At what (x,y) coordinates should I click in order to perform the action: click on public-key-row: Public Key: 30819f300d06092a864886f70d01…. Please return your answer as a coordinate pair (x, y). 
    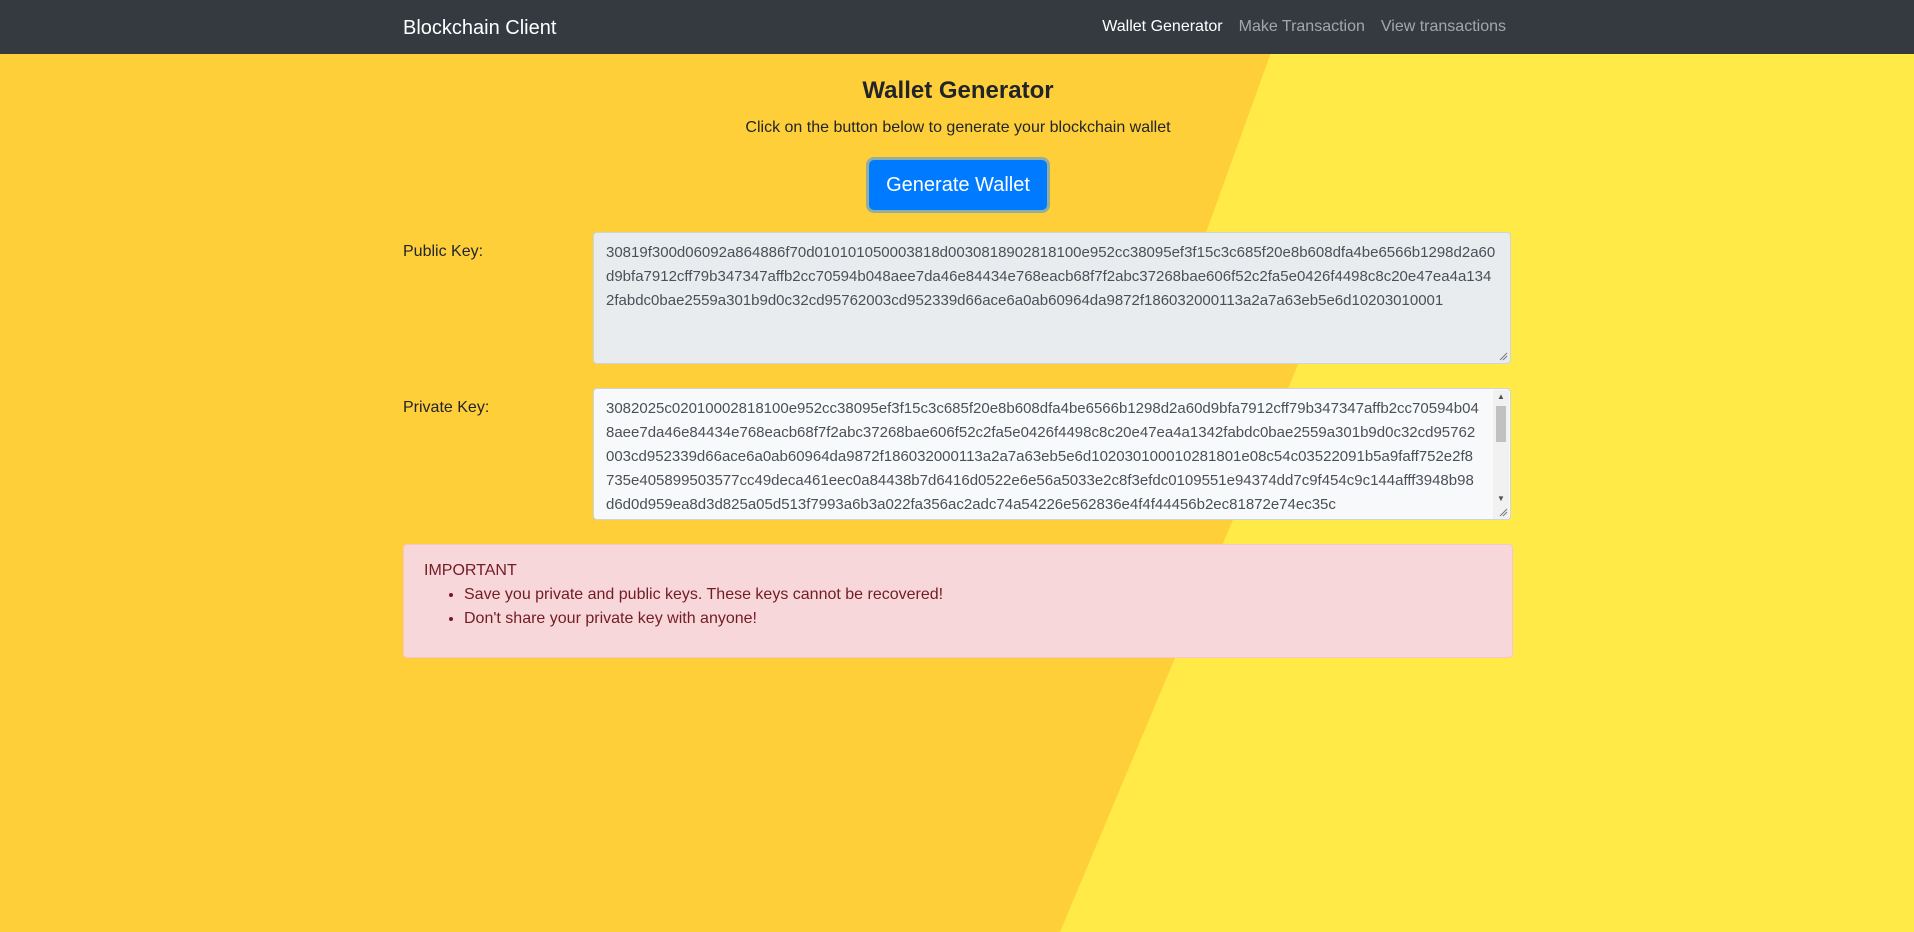
    Looking at the image, I should click on (958, 298).